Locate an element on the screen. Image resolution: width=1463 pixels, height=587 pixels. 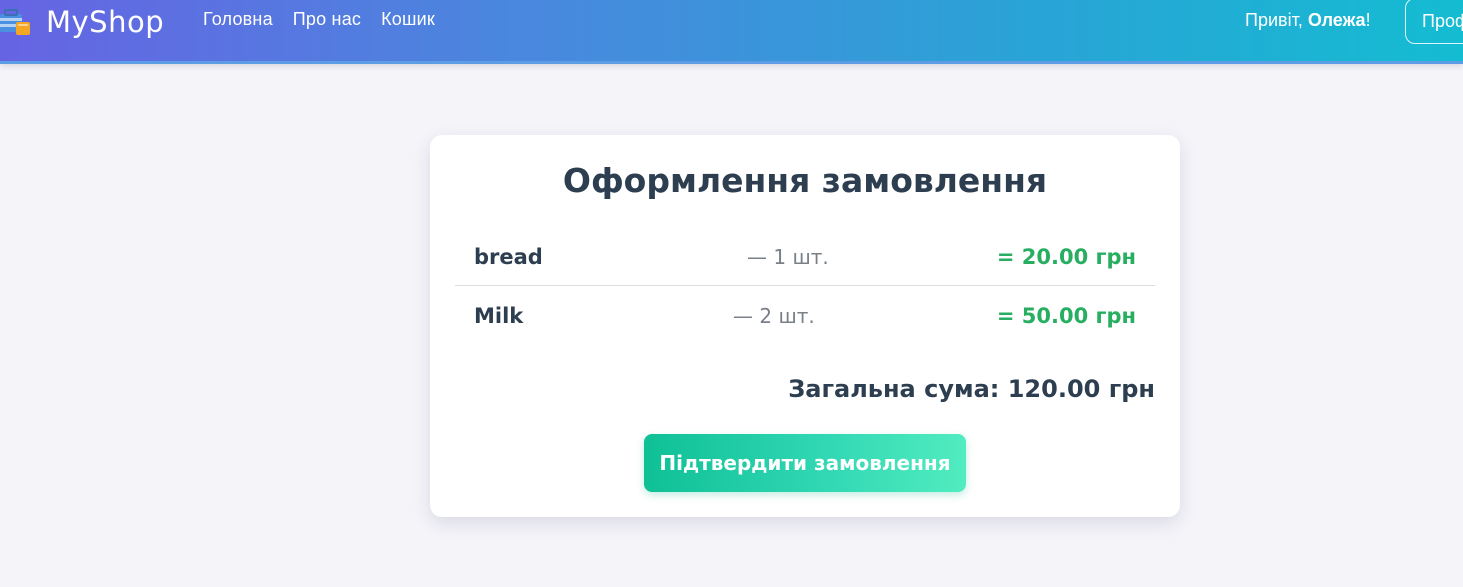
greeting-prefix: Привіт, is located at coordinates (1276, 20).